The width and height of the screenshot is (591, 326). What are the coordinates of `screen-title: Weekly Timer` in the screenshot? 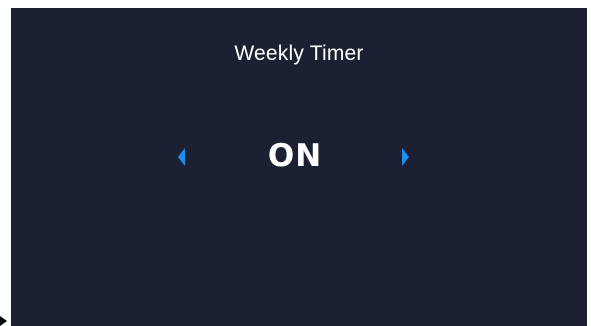 It's located at (299, 53).